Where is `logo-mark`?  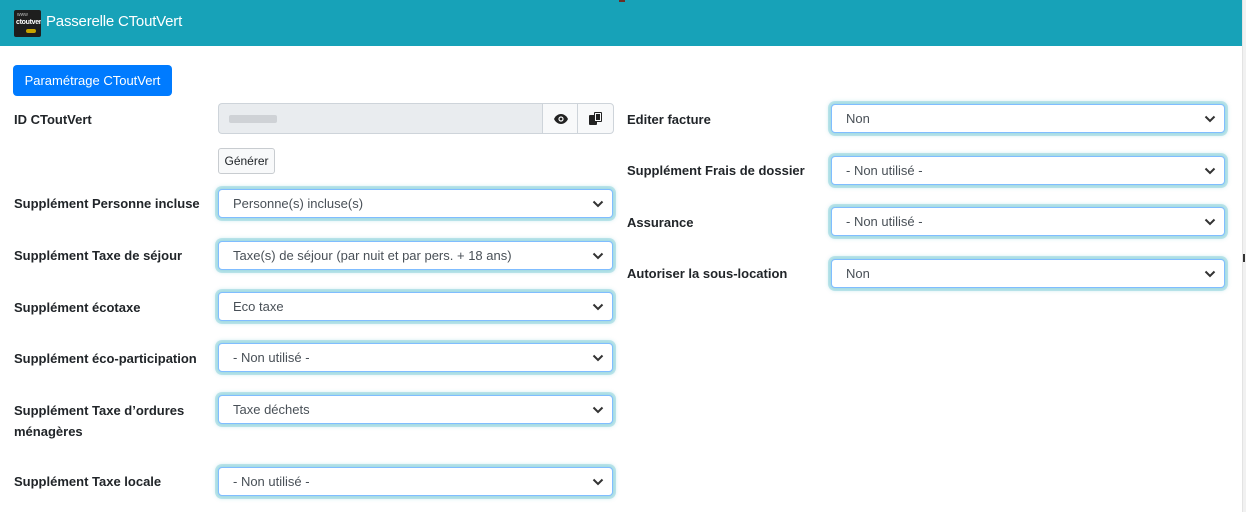
logo-mark is located at coordinates (31, 31).